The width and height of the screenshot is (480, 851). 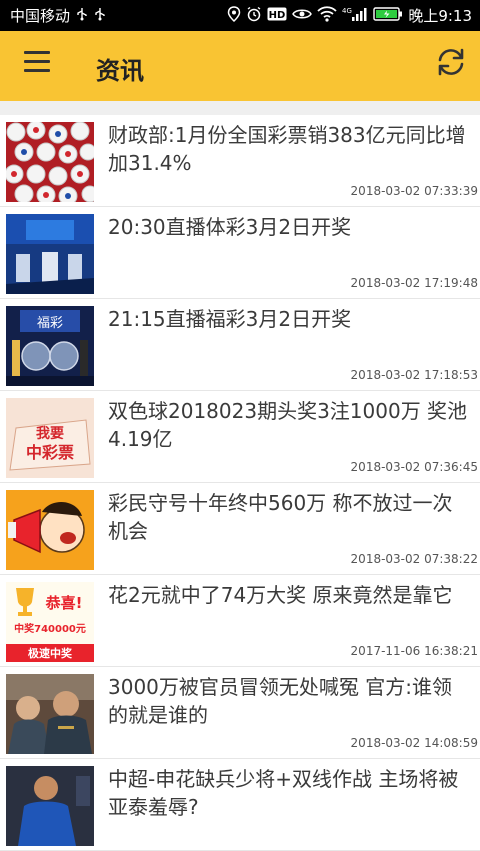 What do you see at coordinates (302, 16) in the screenshot?
I see `eye-icon` at bounding box center [302, 16].